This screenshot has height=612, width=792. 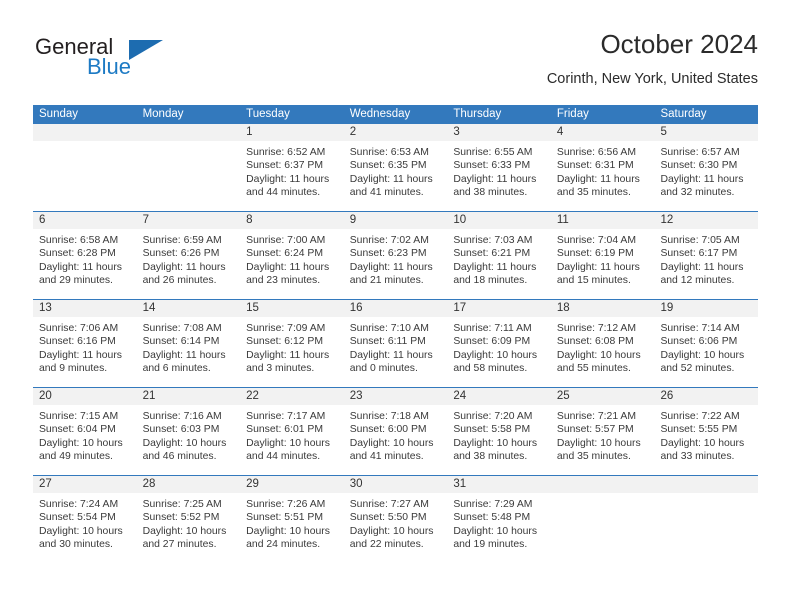 I want to click on sunrise-text: Sunrise: 6:55 AM, so click(x=493, y=152).